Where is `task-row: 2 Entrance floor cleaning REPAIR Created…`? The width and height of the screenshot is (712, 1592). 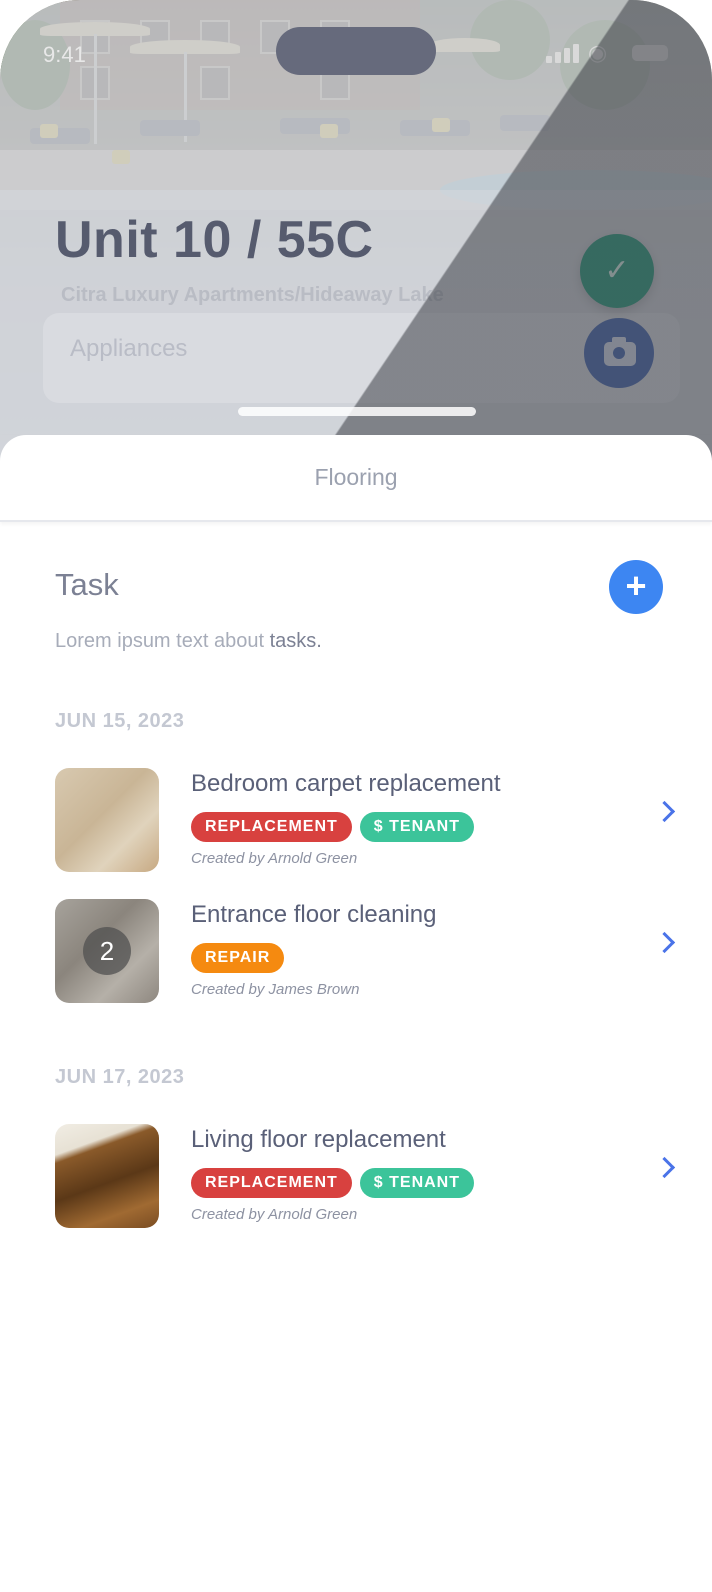 task-row: 2 Entrance floor cleaning REPAIR Created… is located at coordinates (365, 951).